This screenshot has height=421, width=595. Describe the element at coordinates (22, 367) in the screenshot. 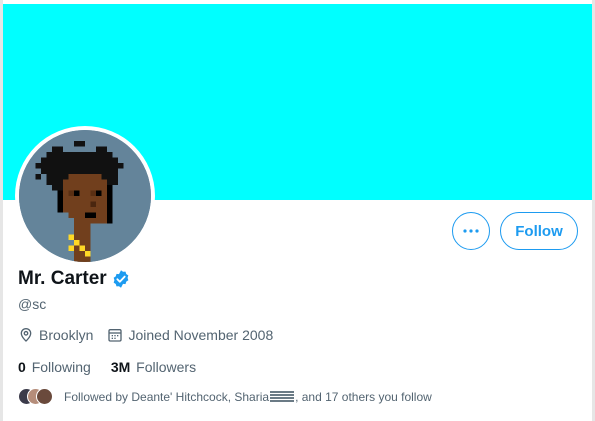

I see `following-count: 0` at that location.